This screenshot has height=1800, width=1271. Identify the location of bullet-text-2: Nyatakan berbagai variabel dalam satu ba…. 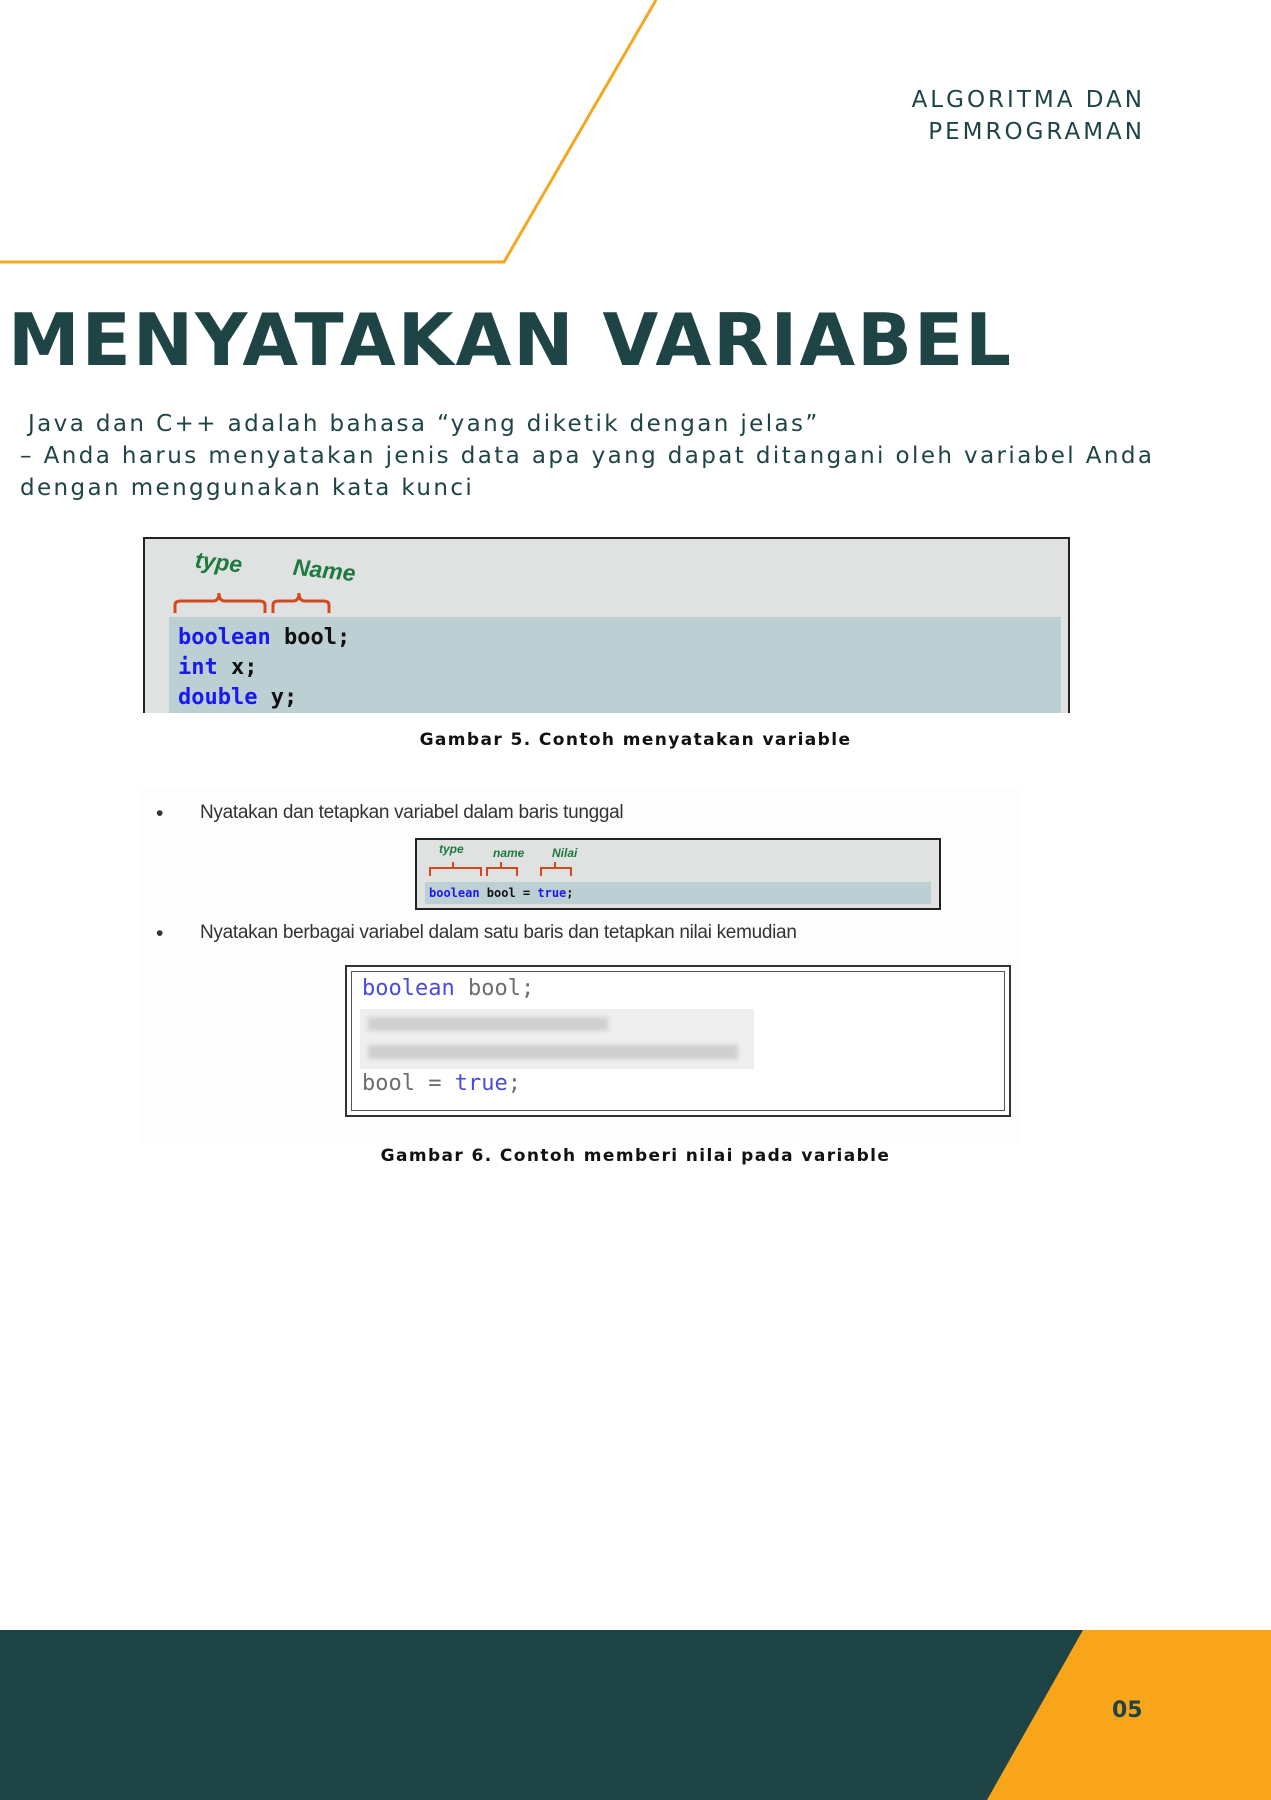
(498, 932).